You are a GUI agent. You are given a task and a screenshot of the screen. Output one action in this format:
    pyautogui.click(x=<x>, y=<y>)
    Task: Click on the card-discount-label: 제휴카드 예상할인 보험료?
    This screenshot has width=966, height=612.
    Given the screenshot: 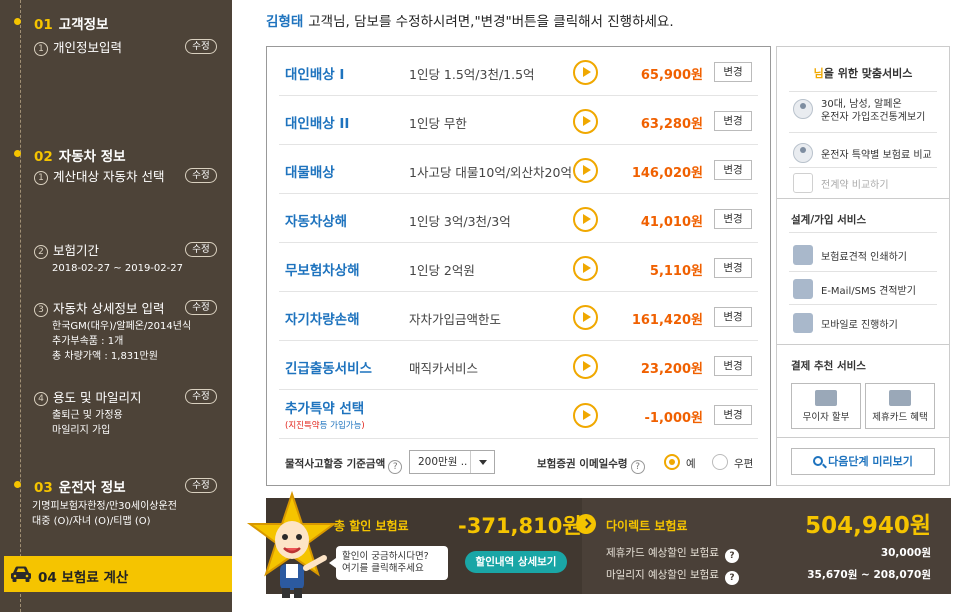 What is the action you would take?
    pyautogui.click(x=672, y=554)
    